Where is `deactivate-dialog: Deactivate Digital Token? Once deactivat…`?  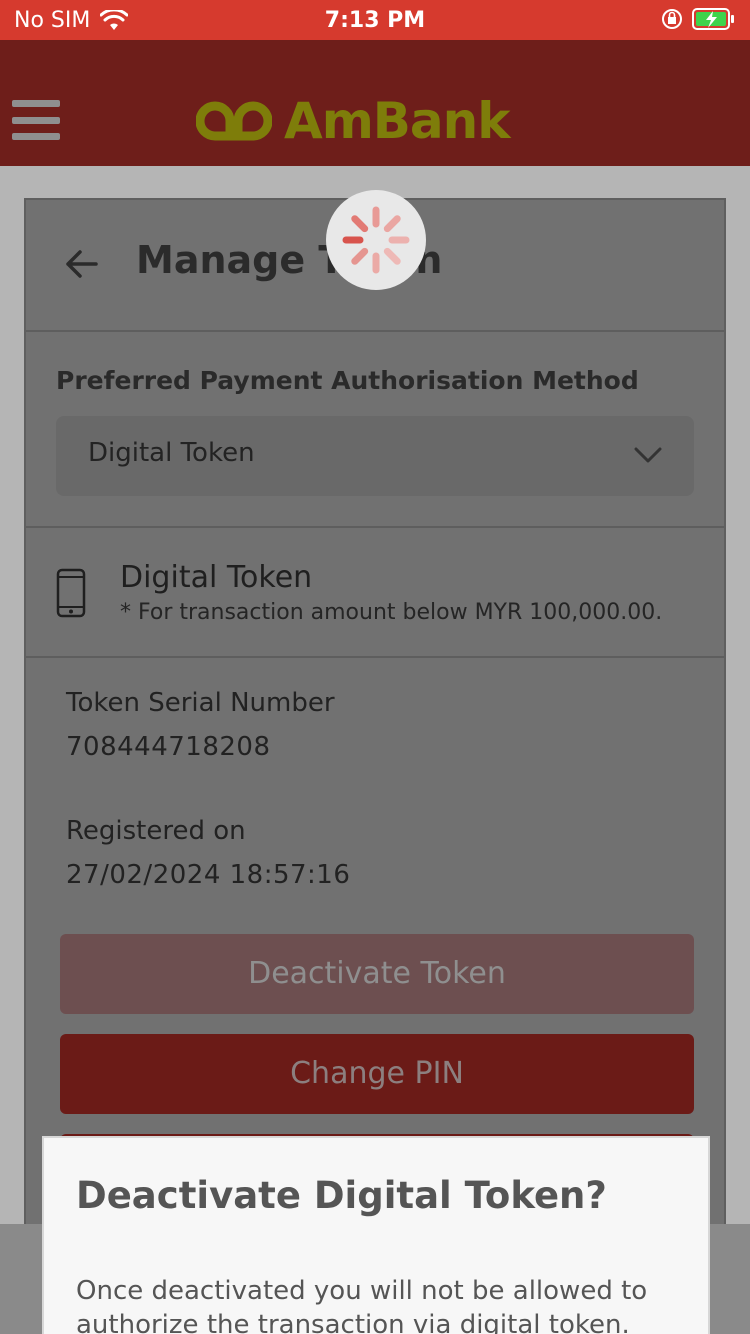
deactivate-dialog: Deactivate Digital Token? Once deactivat… is located at coordinates (376, 1235).